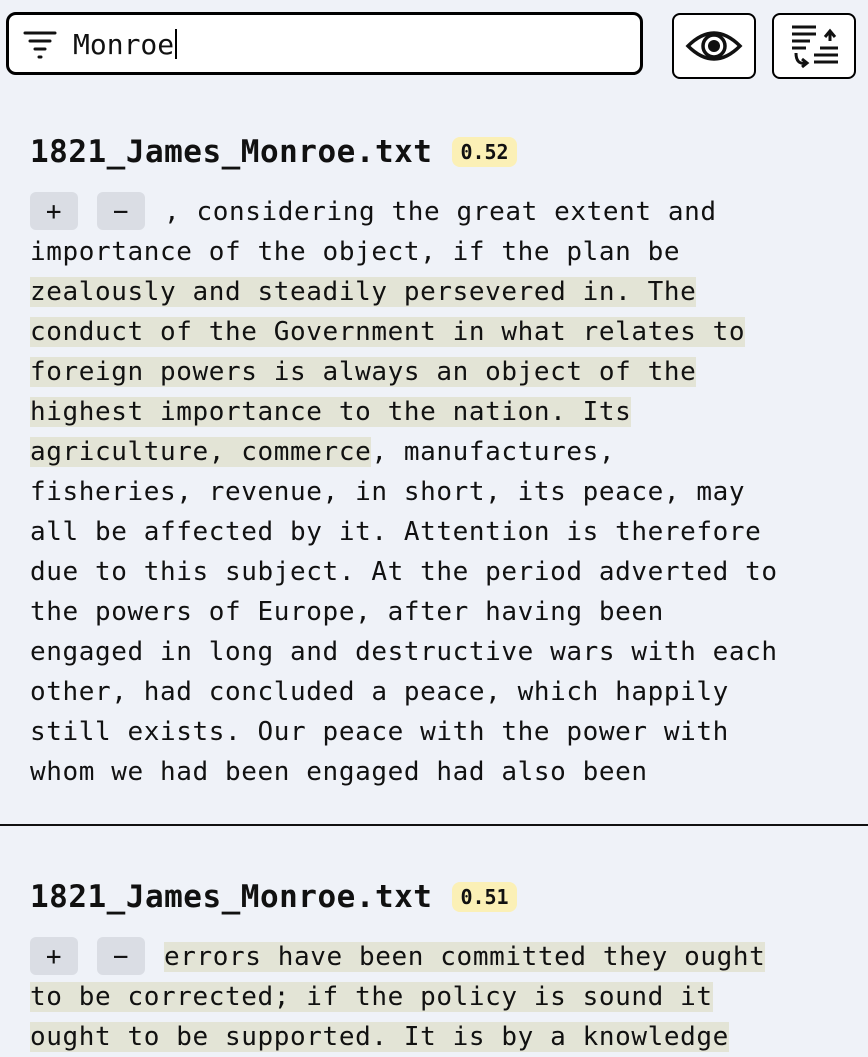 This screenshot has width=868, height=1057. What do you see at coordinates (339, 772) in the screenshot?
I see `passage-text: whom we had been engaged had also been` at bounding box center [339, 772].